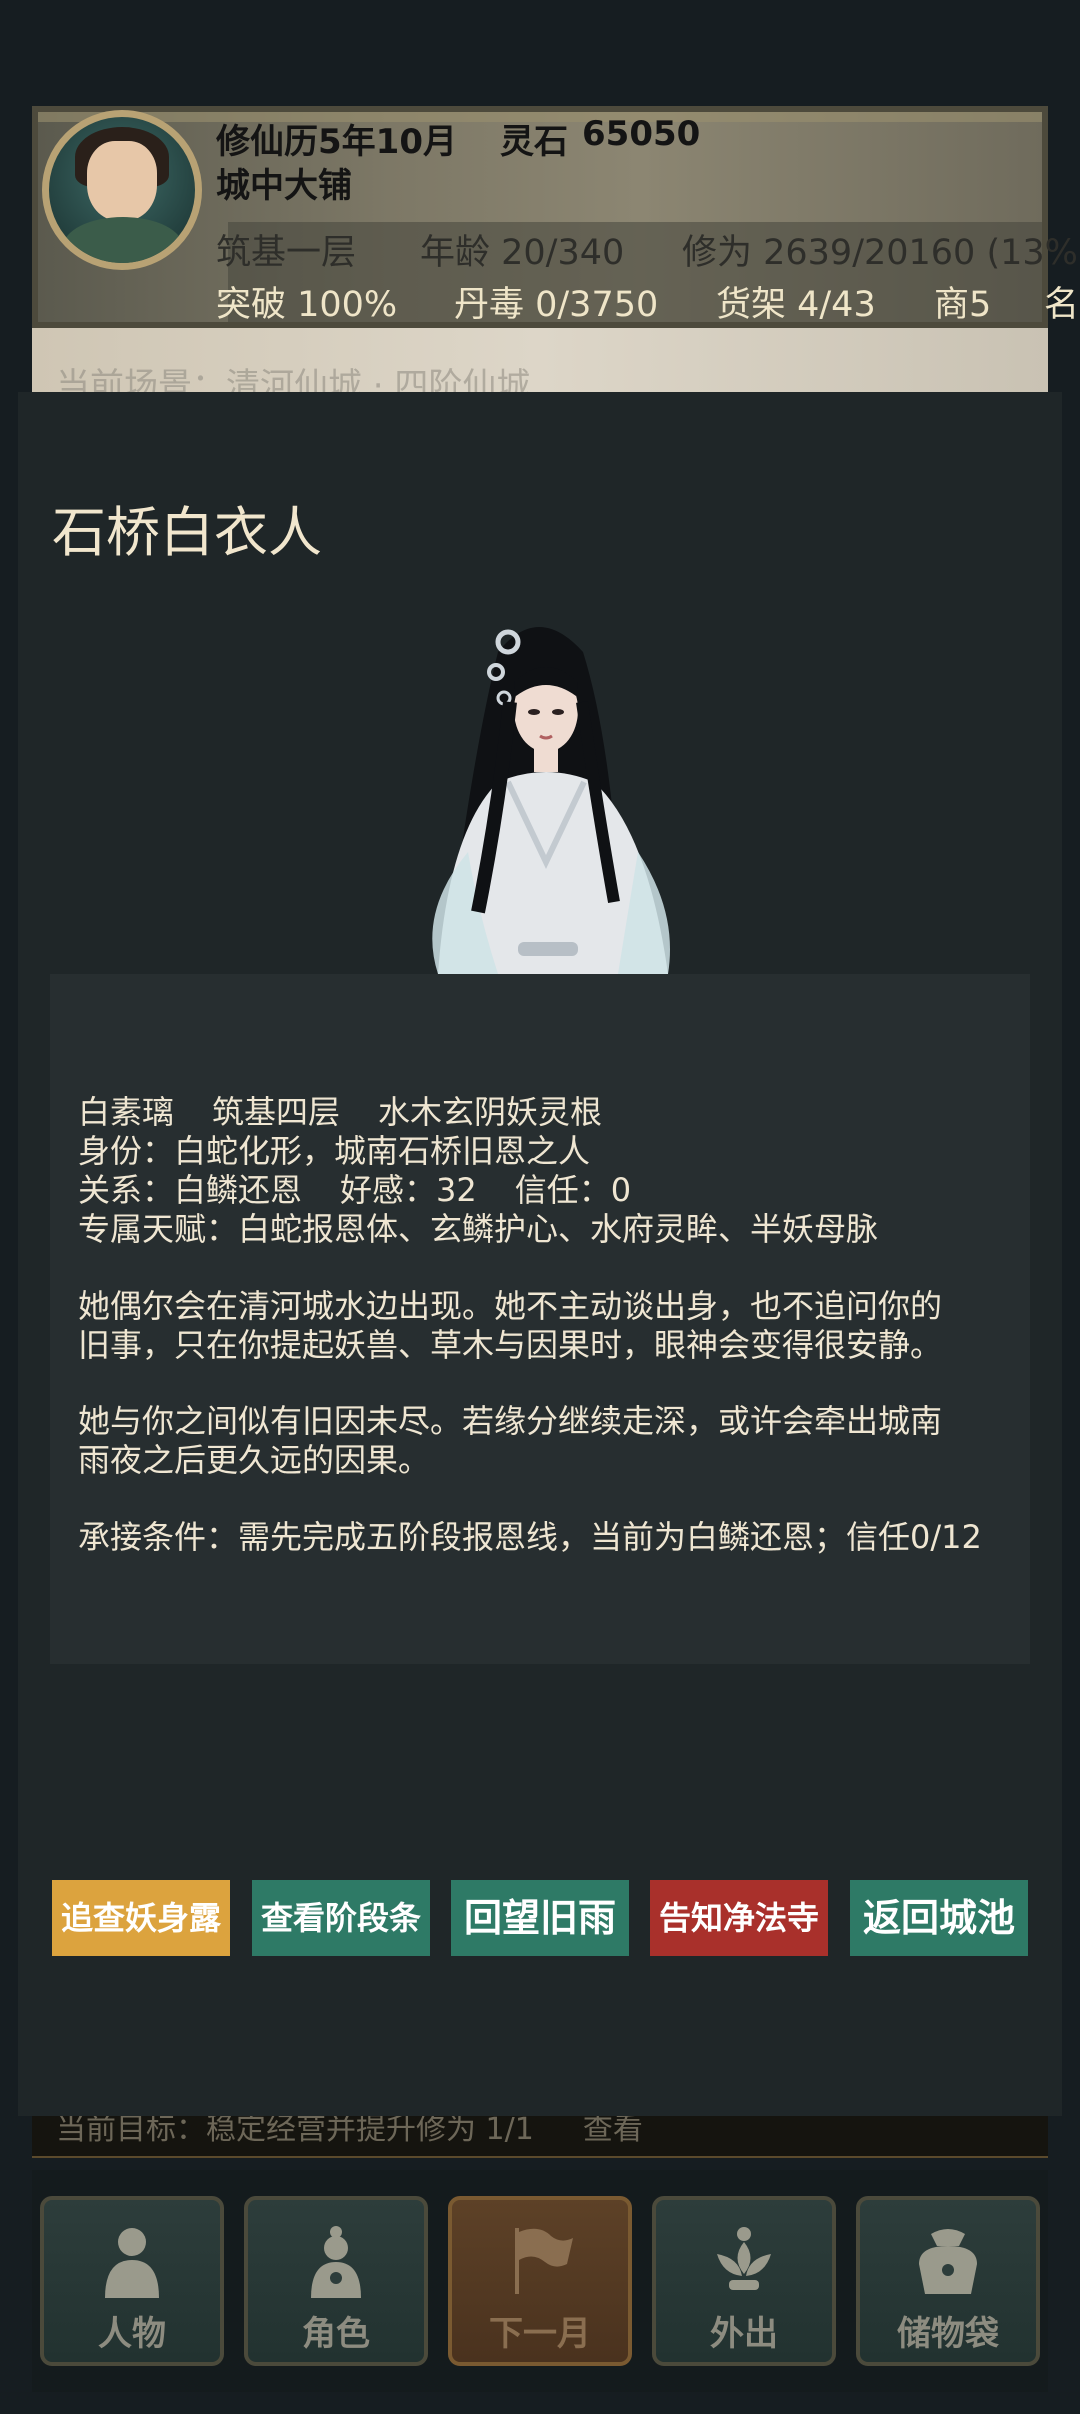 The height and width of the screenshot is (2414, 1080). I want to click on spirit-stones-value: 65050, so click(641, 134).